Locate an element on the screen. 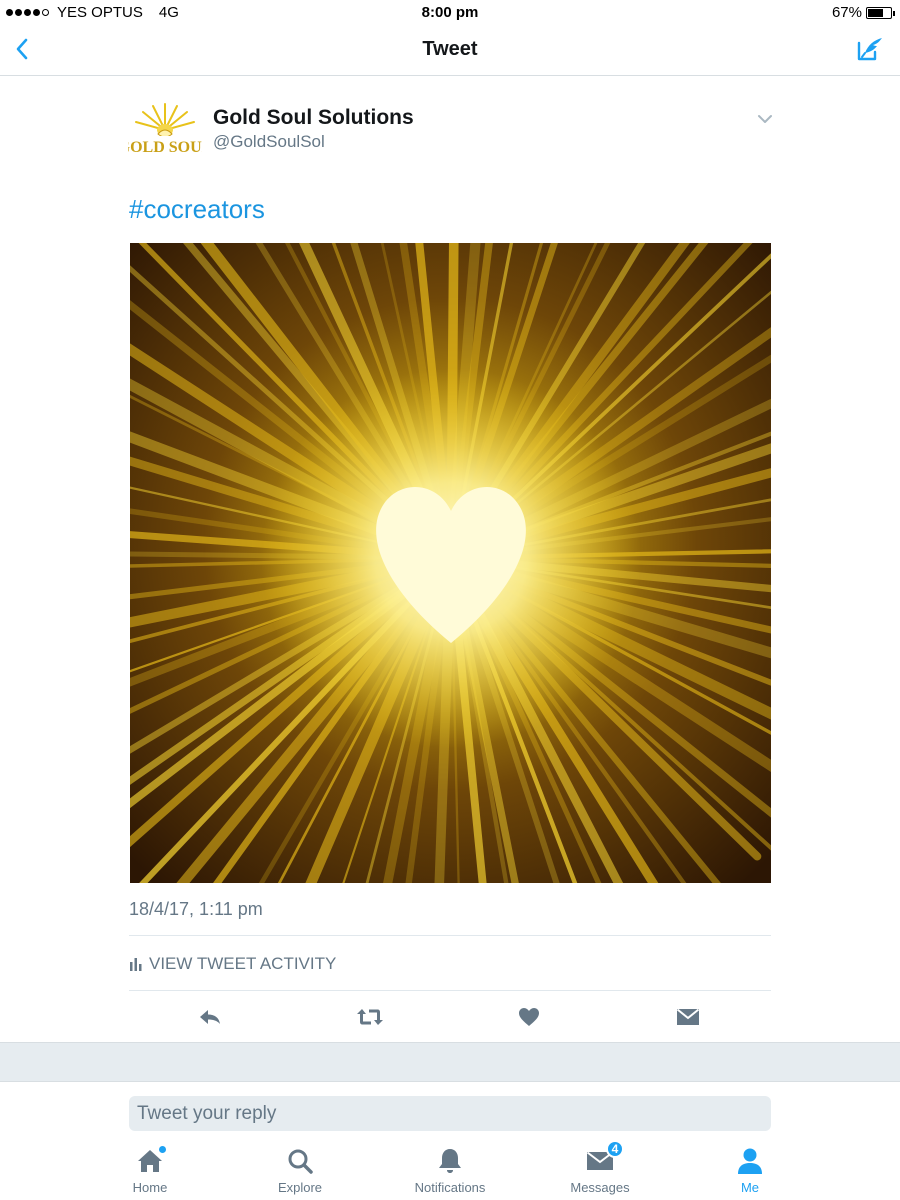 The image size is (900, 1200). tab-label: Explore is located at coordinates (300, 1187).